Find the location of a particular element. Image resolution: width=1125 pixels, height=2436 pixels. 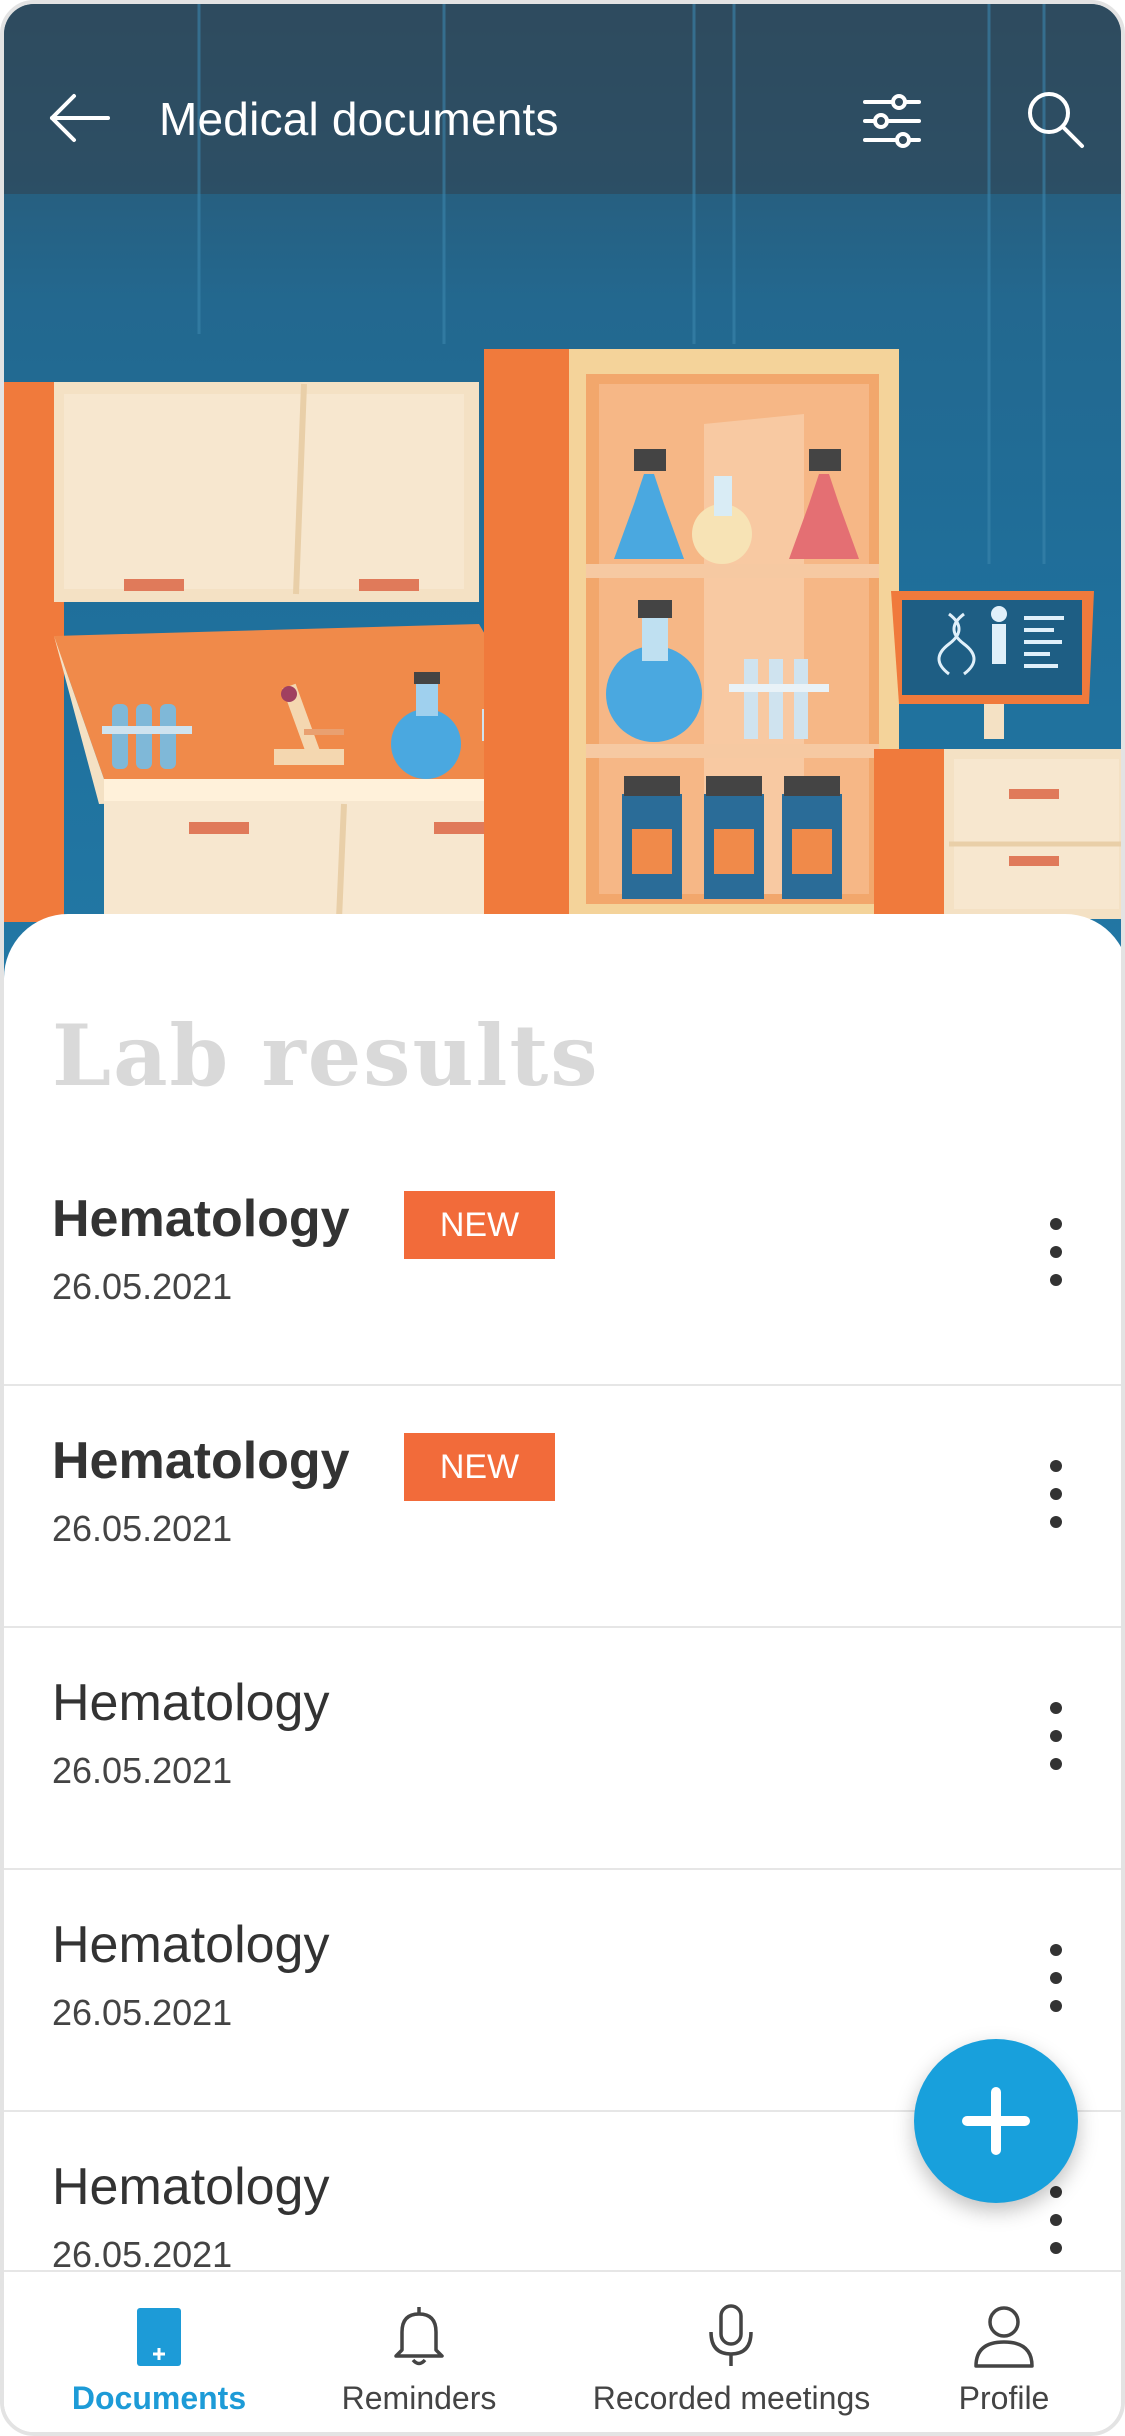

bell-icon is located at coordinates (419, 2336).